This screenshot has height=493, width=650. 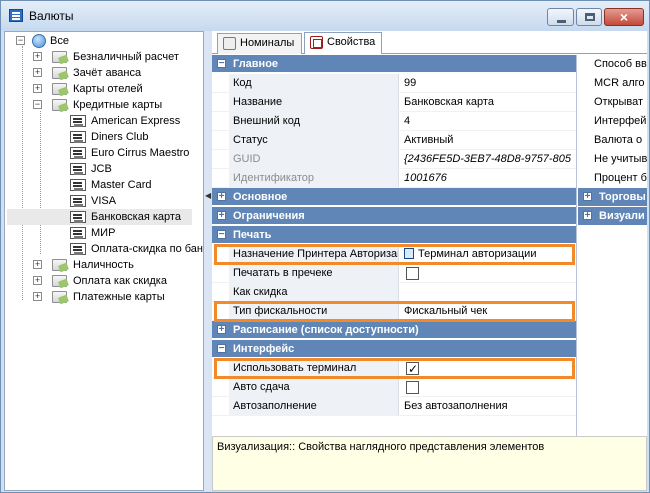 I want to click on property-name: Код, so click(x=314, y=83).